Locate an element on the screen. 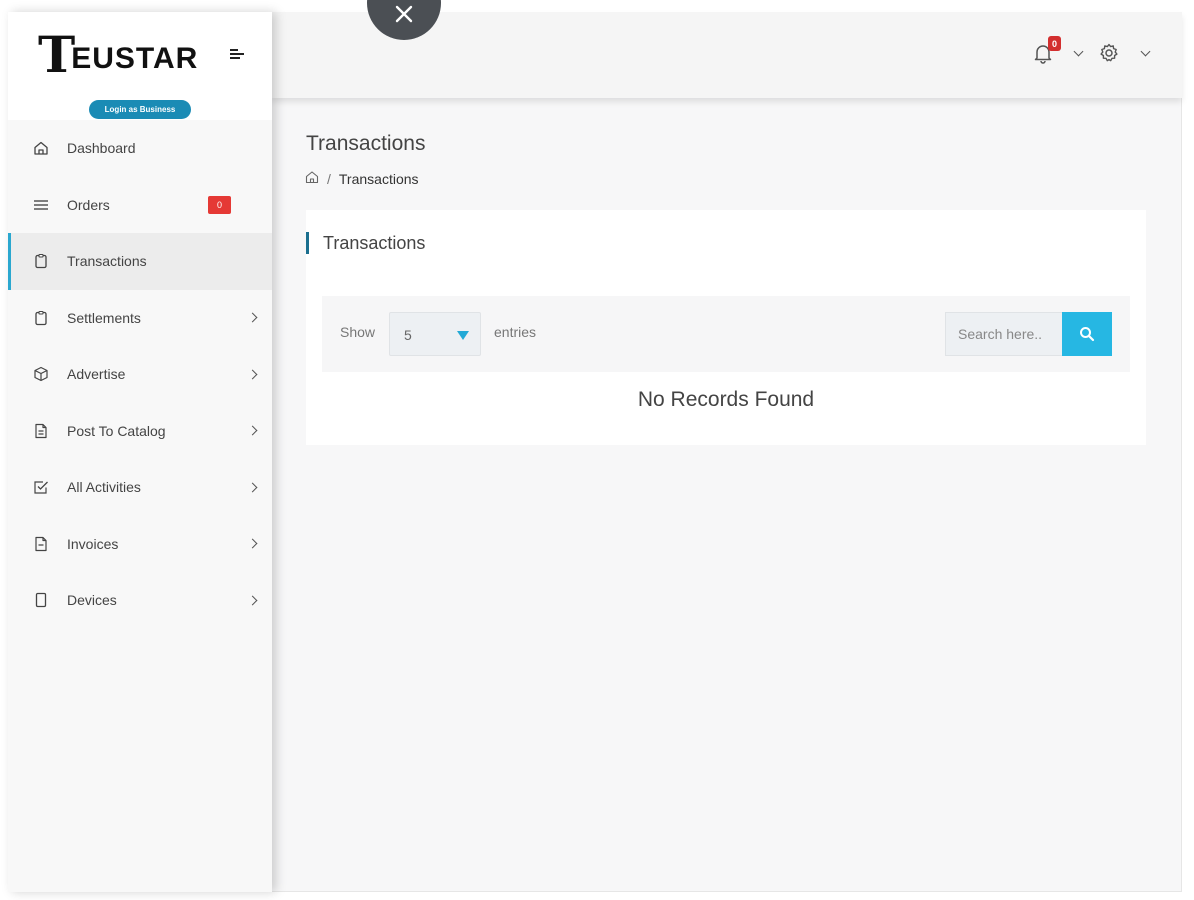  logo-initial: T is located at coordinates (56, 54).